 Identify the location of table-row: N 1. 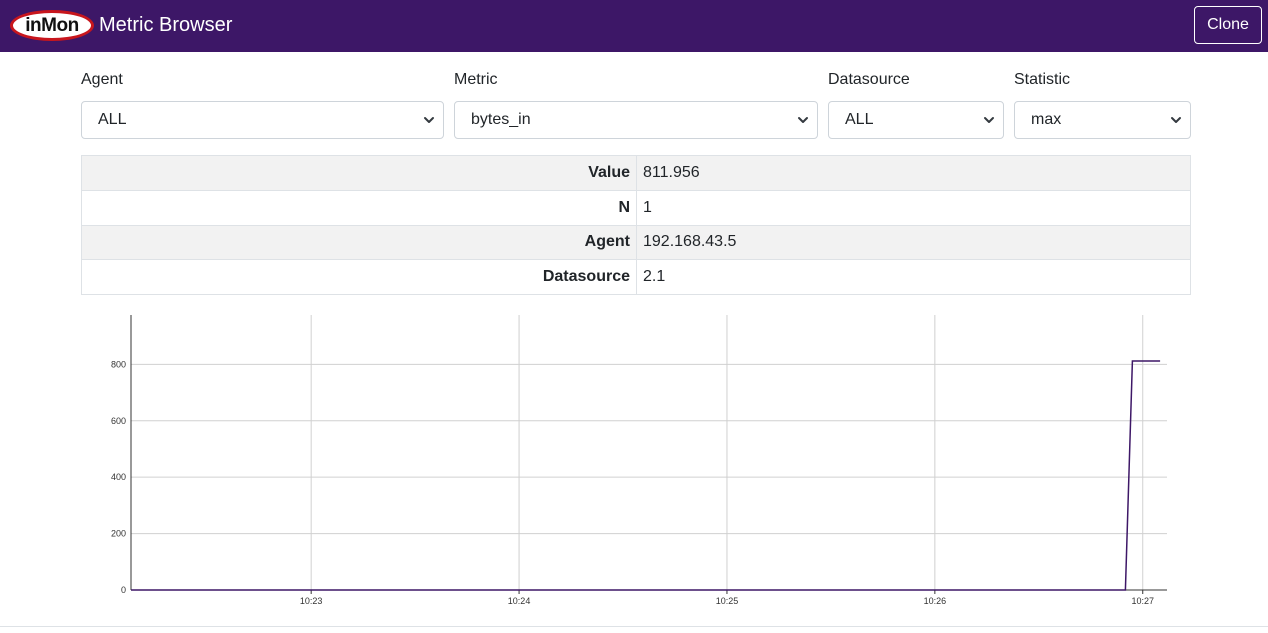
(636, 207).